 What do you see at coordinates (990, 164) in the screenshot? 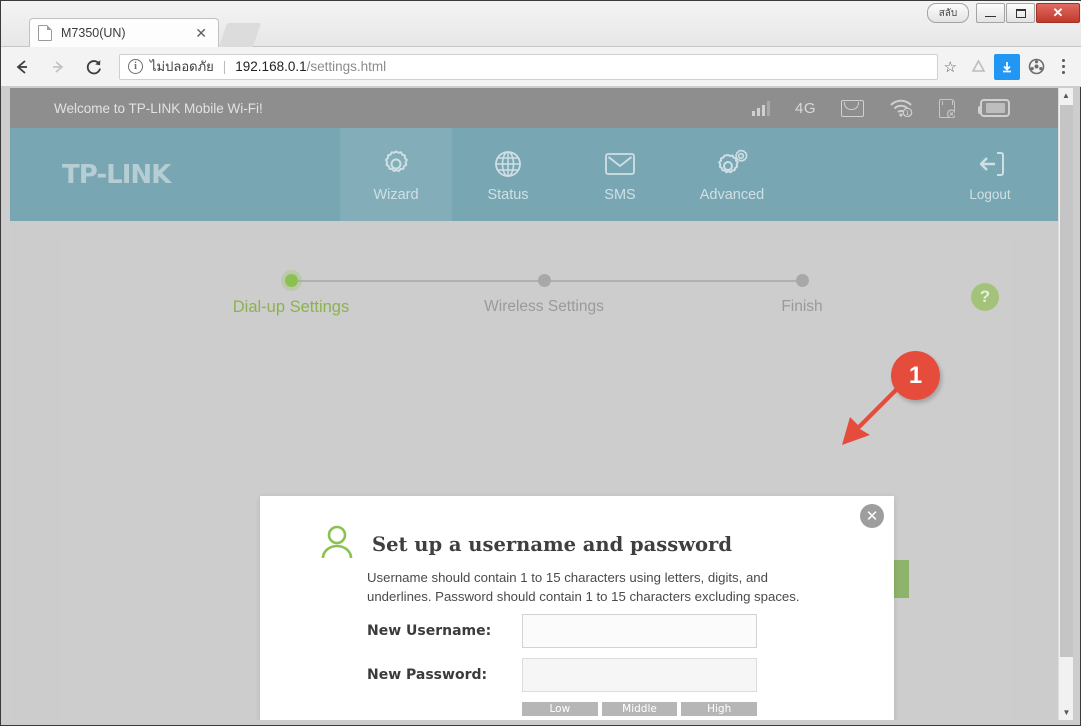
I see `logout-icon` at bounding box center [990, 164].